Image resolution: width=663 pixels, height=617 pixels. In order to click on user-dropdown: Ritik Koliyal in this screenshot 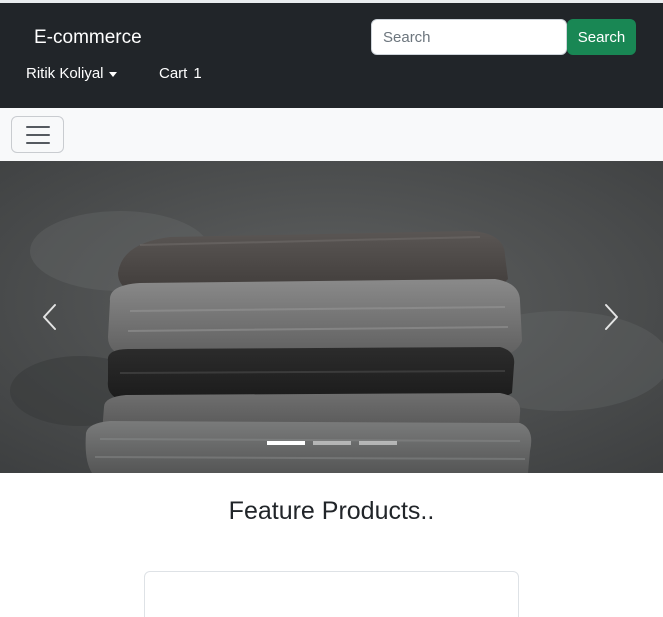, I will do `click(71, 73)`.